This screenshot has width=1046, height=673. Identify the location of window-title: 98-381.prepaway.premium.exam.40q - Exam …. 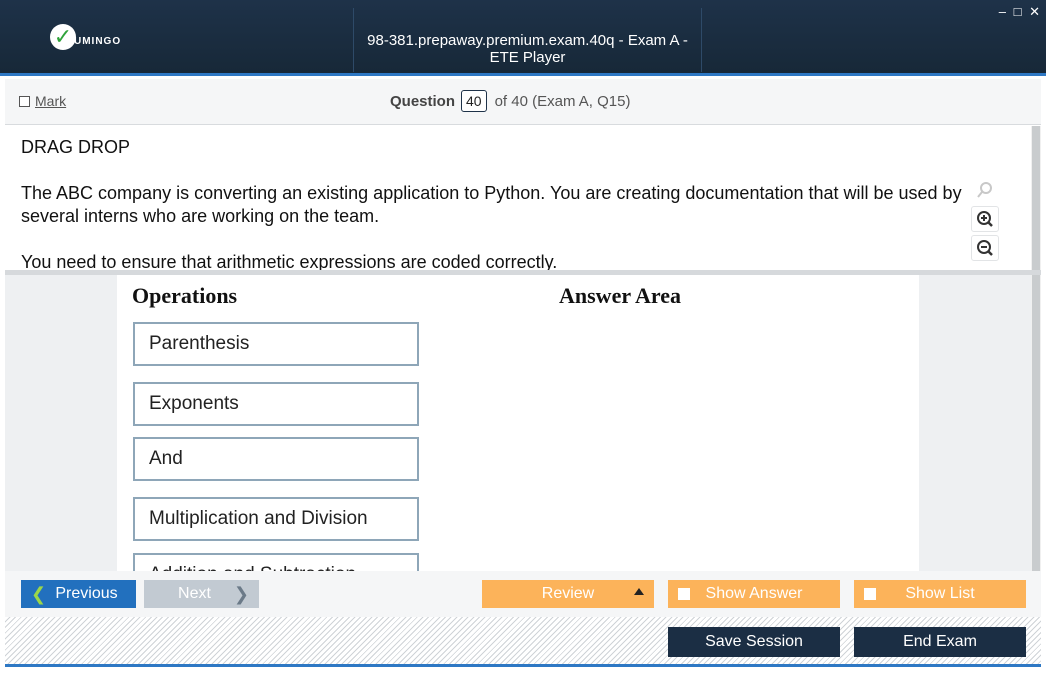
(527, 49).